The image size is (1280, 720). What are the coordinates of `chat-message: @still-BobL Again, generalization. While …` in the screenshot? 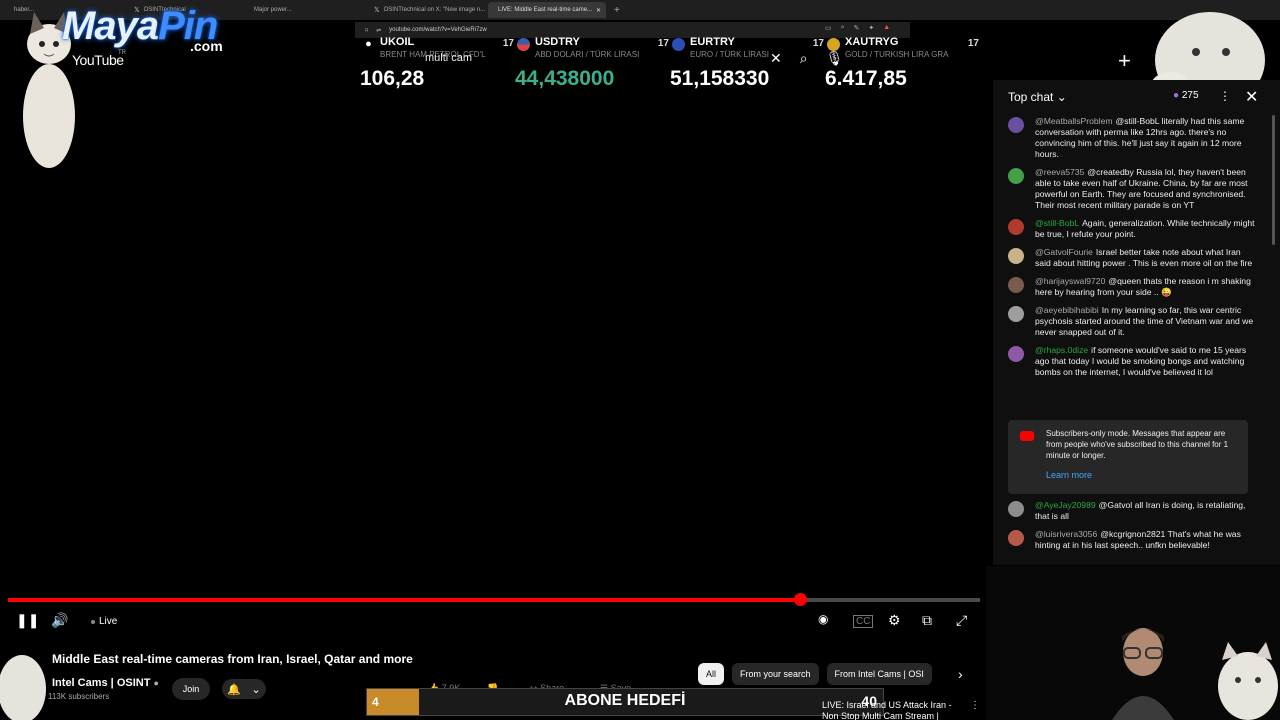 It's located at (1133, 229).